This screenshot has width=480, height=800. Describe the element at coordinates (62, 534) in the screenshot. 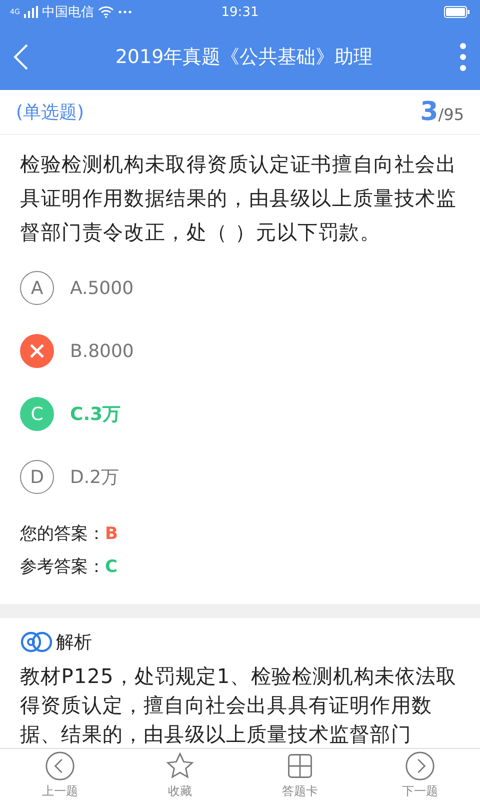

I see `answer-label: 您的答案：` at that location.